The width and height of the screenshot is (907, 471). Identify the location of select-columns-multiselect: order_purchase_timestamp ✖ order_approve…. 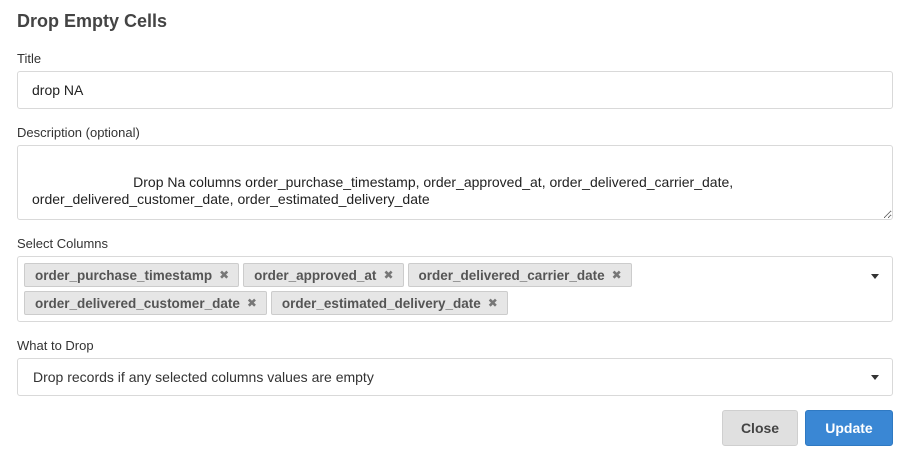
(455, 289).